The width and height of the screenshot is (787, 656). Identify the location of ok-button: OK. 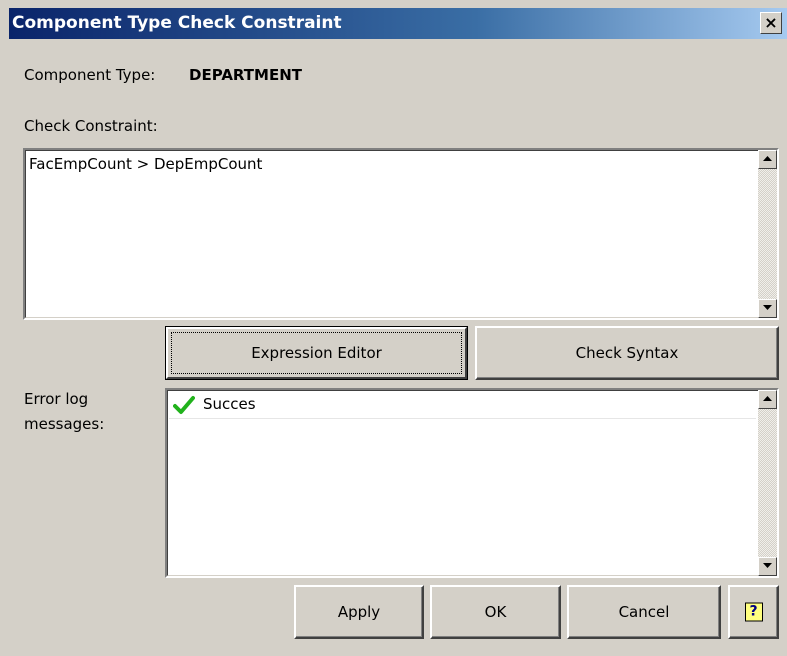
(495, 612).